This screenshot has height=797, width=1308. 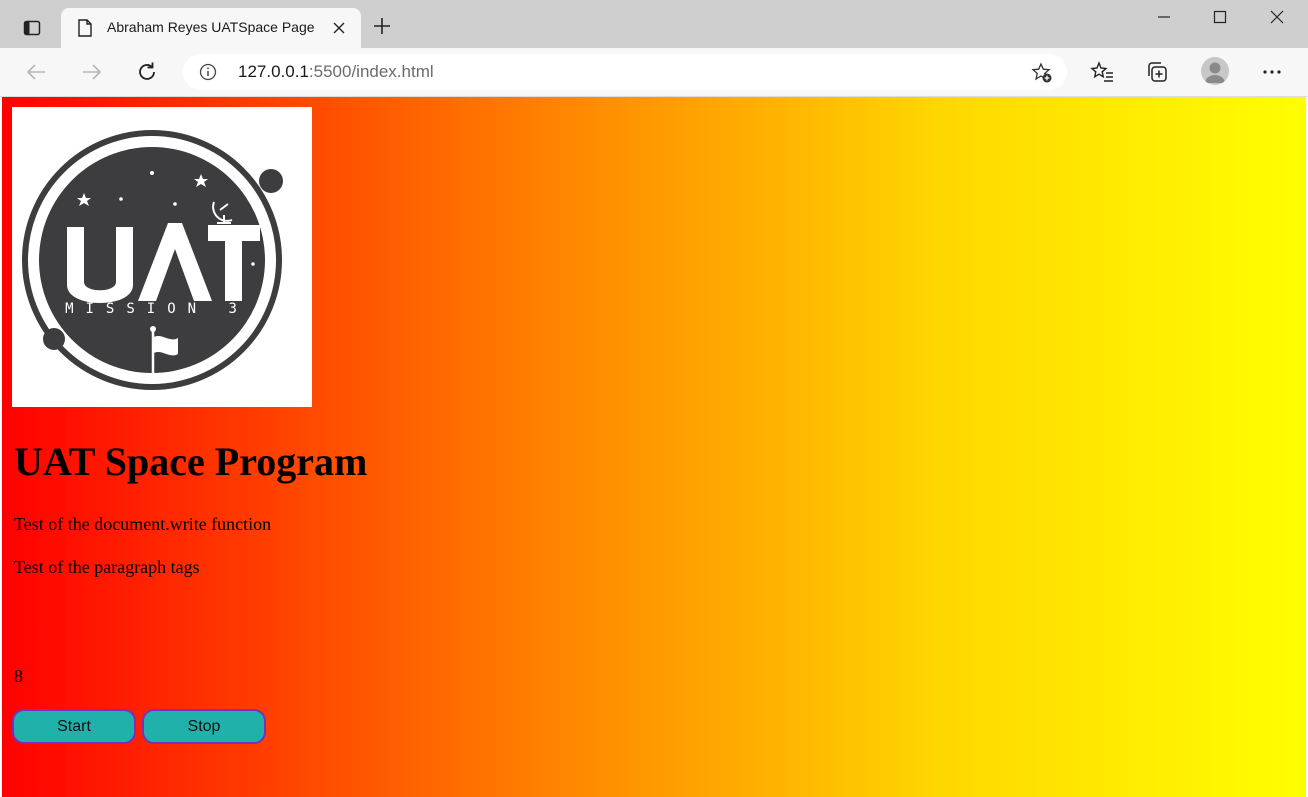 I want to click on tab-actions-icon, so click(x=32, y=28).